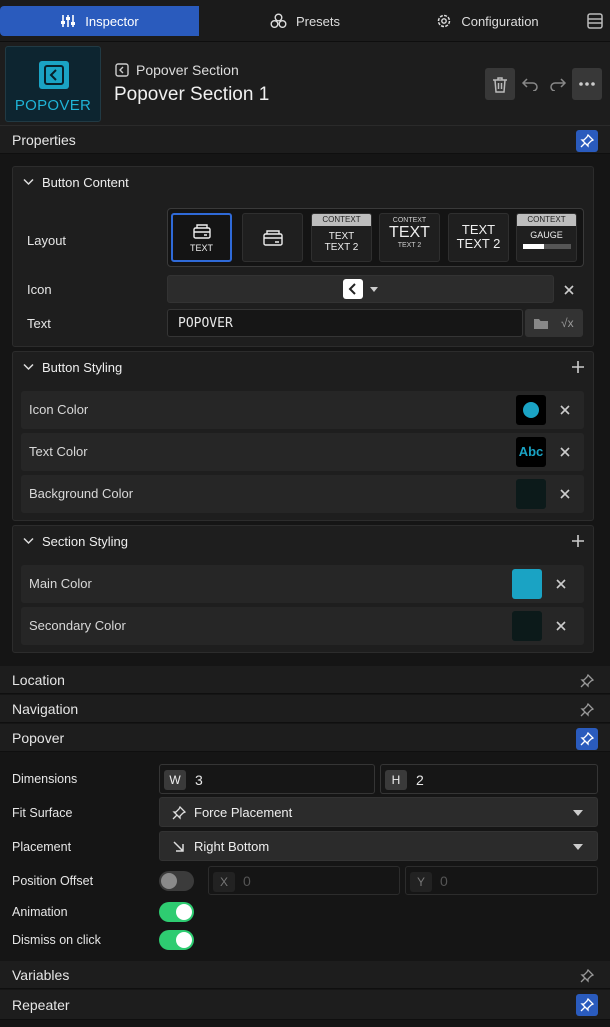 This screenshot has width=610, height=1027. What do you see at coordinates (199, 780) in the screenshot?
I see `width-value: 3` at bounding box center [199, 780].